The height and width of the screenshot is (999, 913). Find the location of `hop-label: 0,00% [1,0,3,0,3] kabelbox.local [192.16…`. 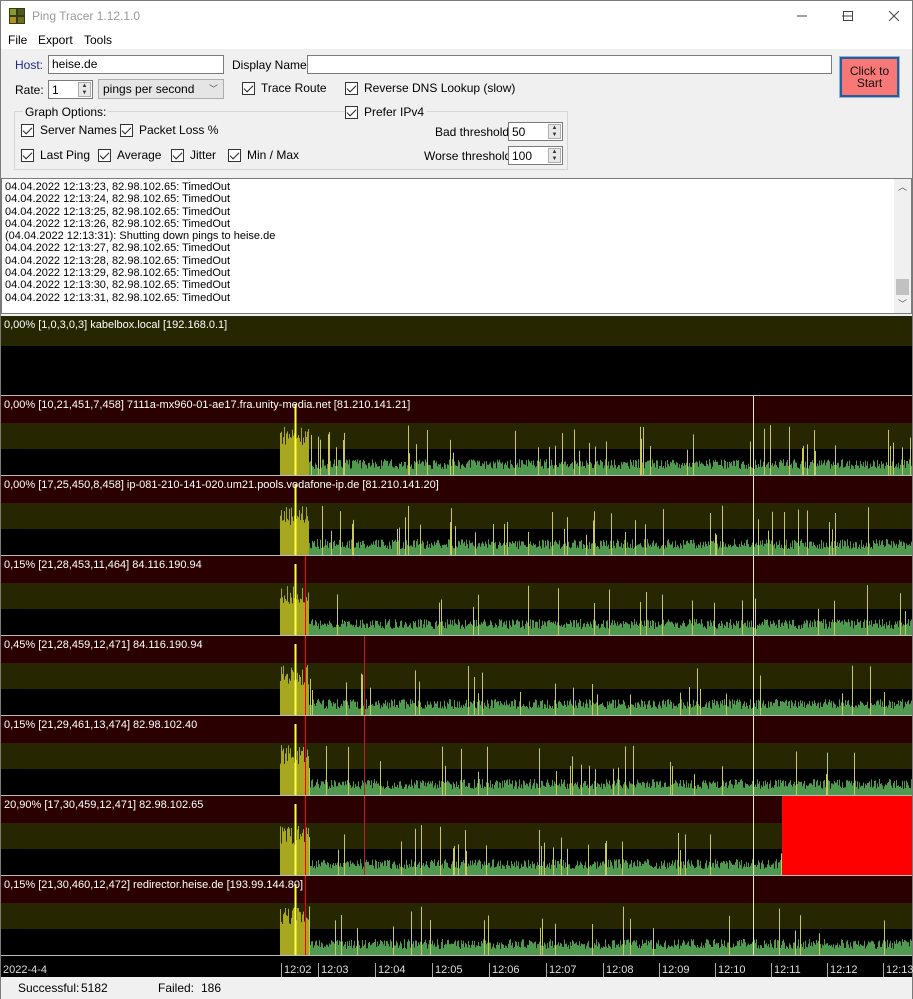

hop-label: 0,00% [1,0,3,0,3] kabelbox.local [192.16… is located at coordinates (116, 325).